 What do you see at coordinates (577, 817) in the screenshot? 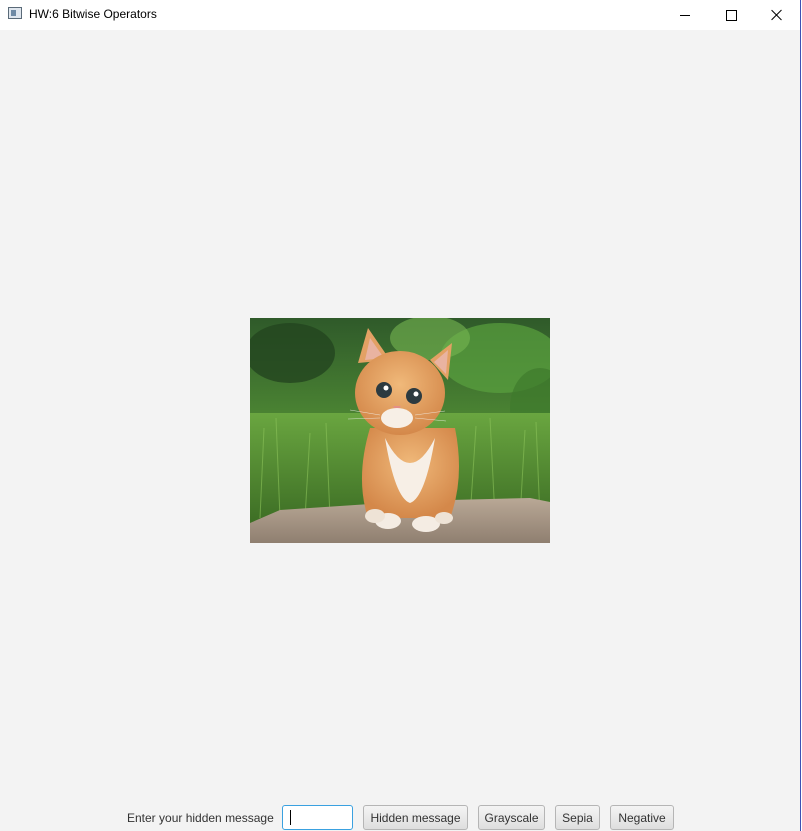
I see `sepia-button: Sepia` at bounding box center [577, 817].